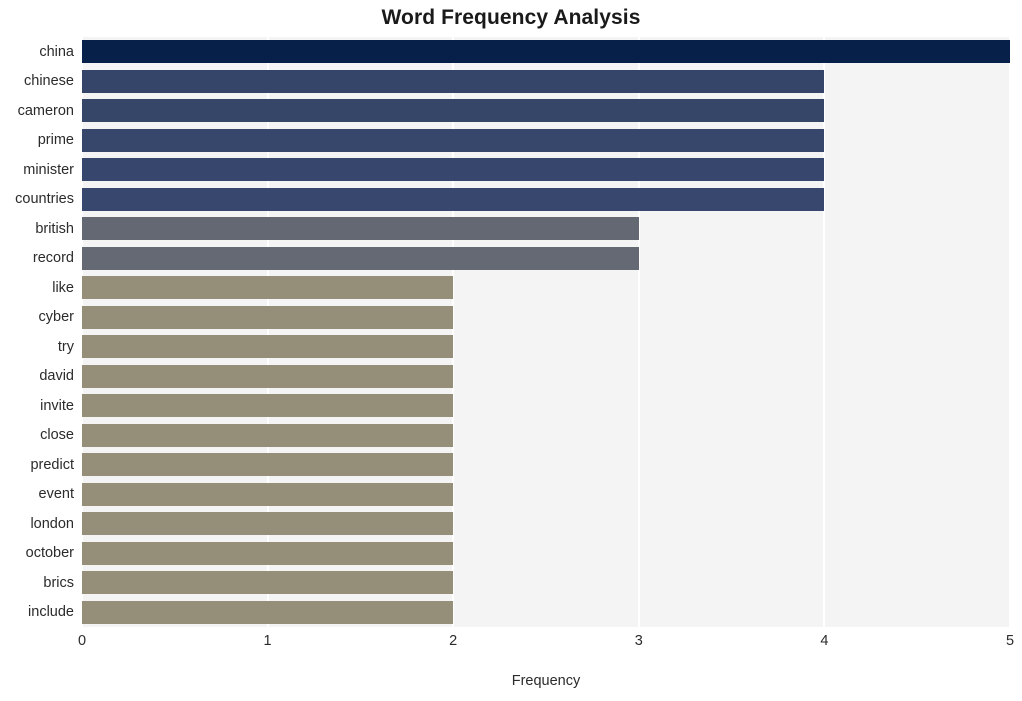 Image resolution: width=1022 pixels, height=701 pixels. What do you see at coordinates (55, 140) in the screenshot?
I see `y-tick-label-prime: prime` at bounding box center [55, 140].